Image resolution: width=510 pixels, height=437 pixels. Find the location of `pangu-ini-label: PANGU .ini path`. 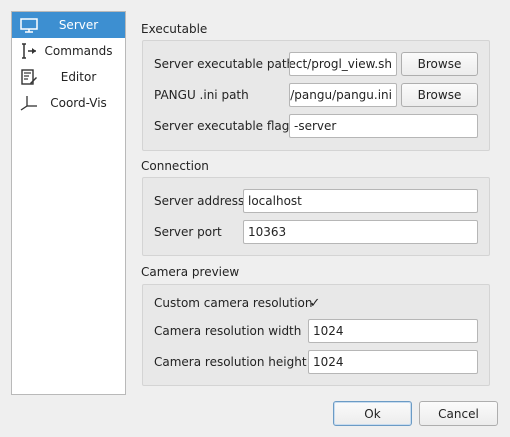

pangu-ini-label: PANGU .ini path is located at coordinates (201, 95).